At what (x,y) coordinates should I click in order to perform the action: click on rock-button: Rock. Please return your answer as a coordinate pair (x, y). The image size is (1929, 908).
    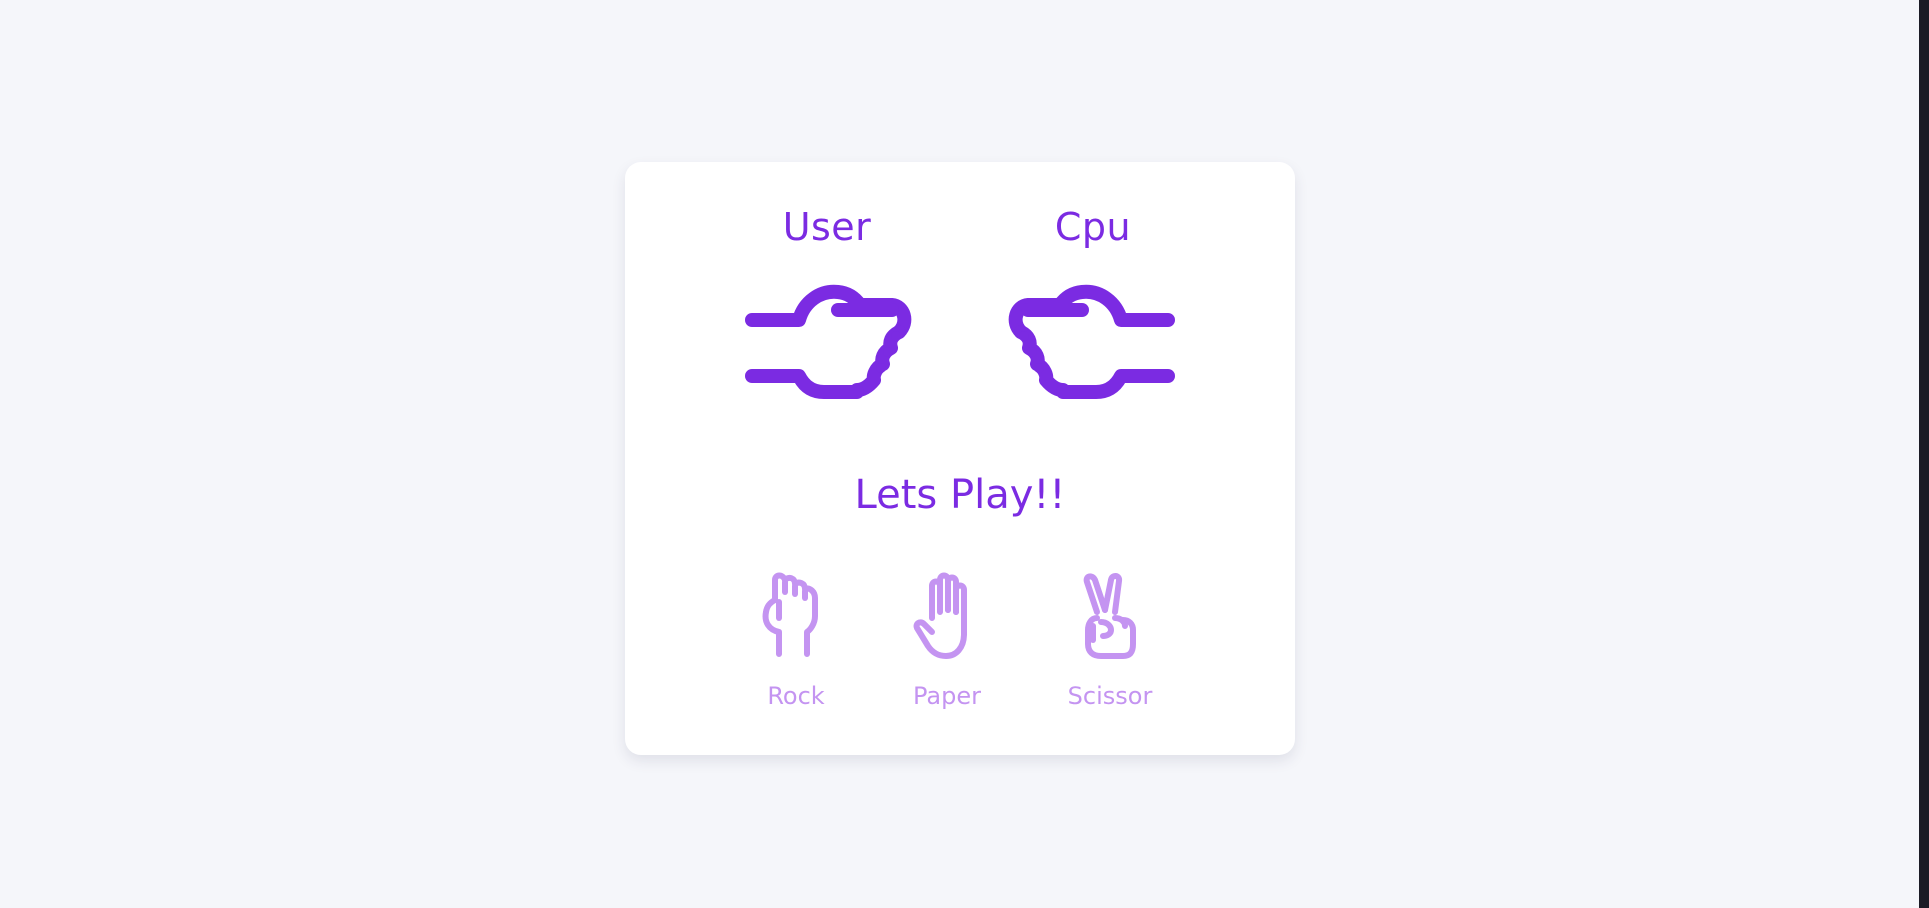
    Looking at the image, I should click on (796, 647).